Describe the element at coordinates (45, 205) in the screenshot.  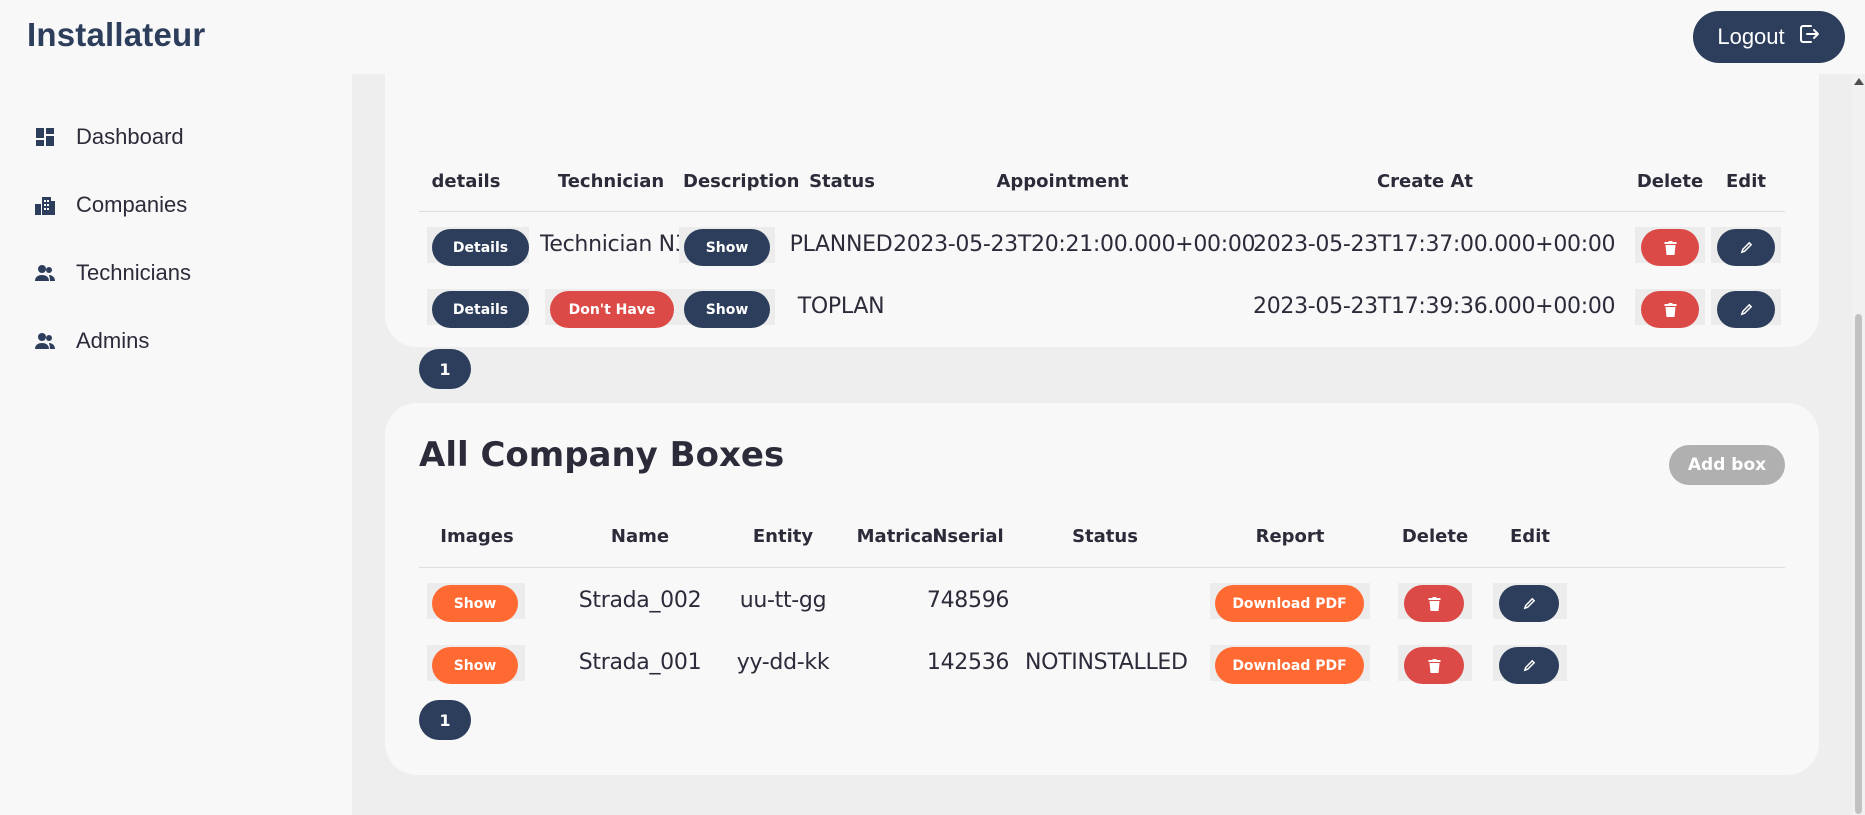
I see `building-icon` at that location.